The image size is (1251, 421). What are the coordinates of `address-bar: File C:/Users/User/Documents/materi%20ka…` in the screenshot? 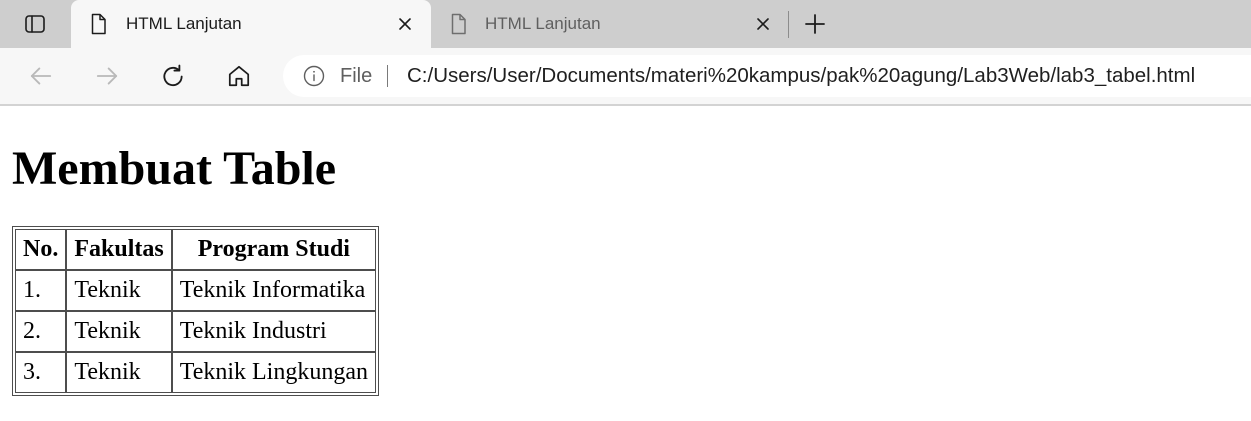 It's located at (767, 76).